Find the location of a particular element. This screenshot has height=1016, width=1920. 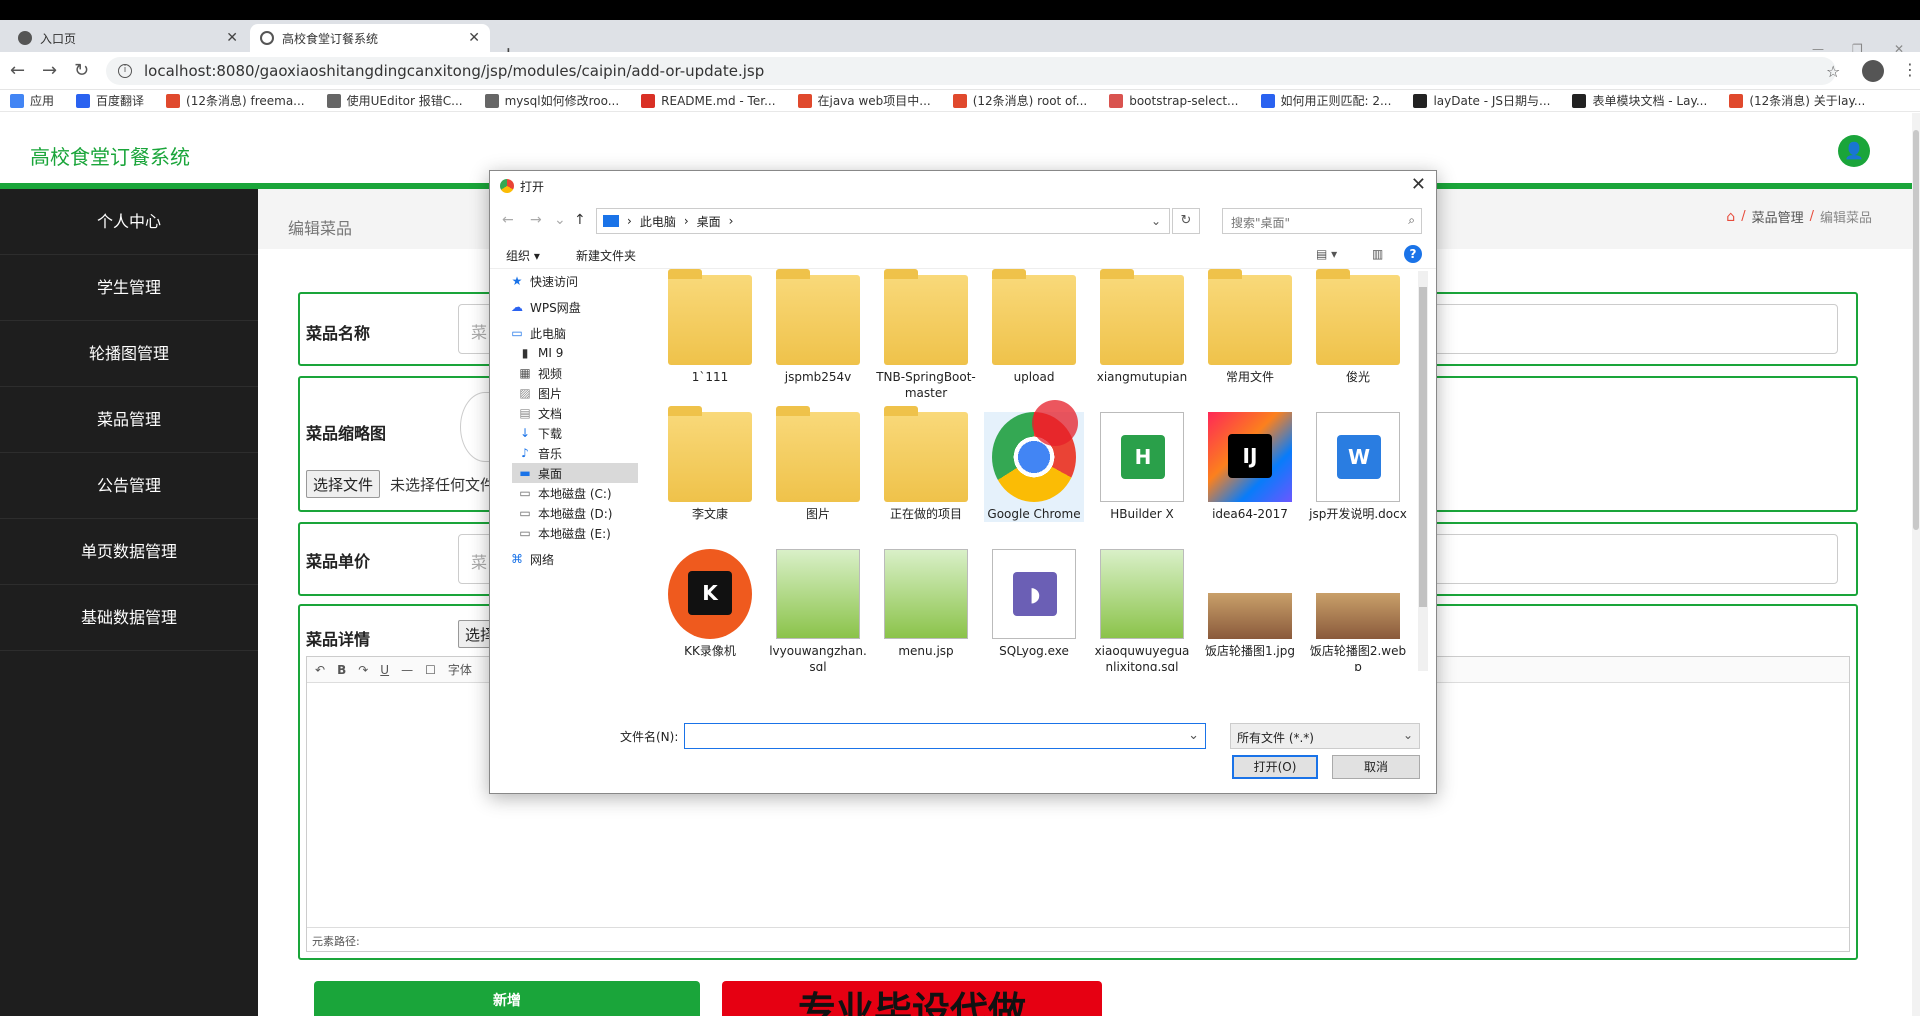

open-button: 打开(O) is located at coordinates (1275, 767).